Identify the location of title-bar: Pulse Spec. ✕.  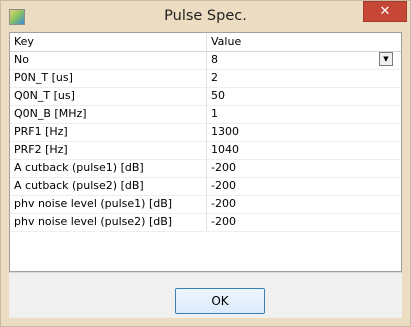
(205, 16).